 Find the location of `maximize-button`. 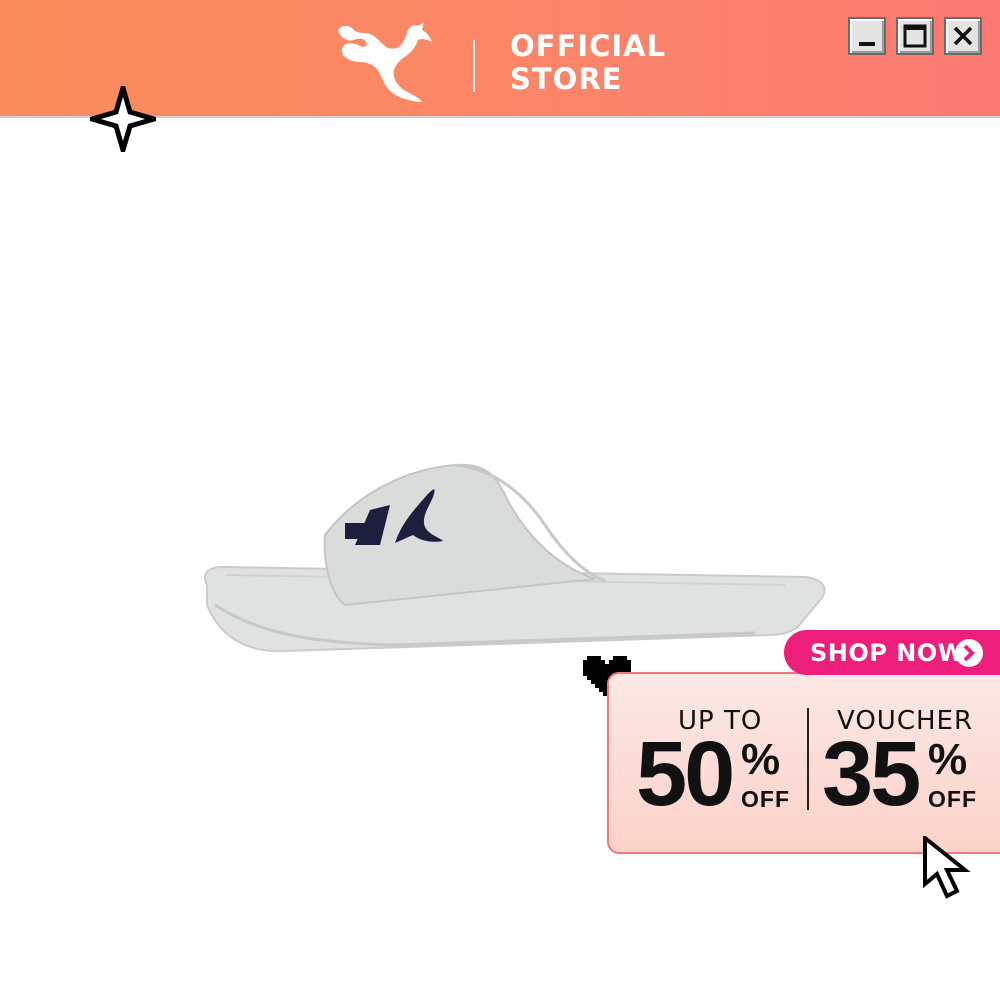

maximize-button is located at coordinates (915, 36).